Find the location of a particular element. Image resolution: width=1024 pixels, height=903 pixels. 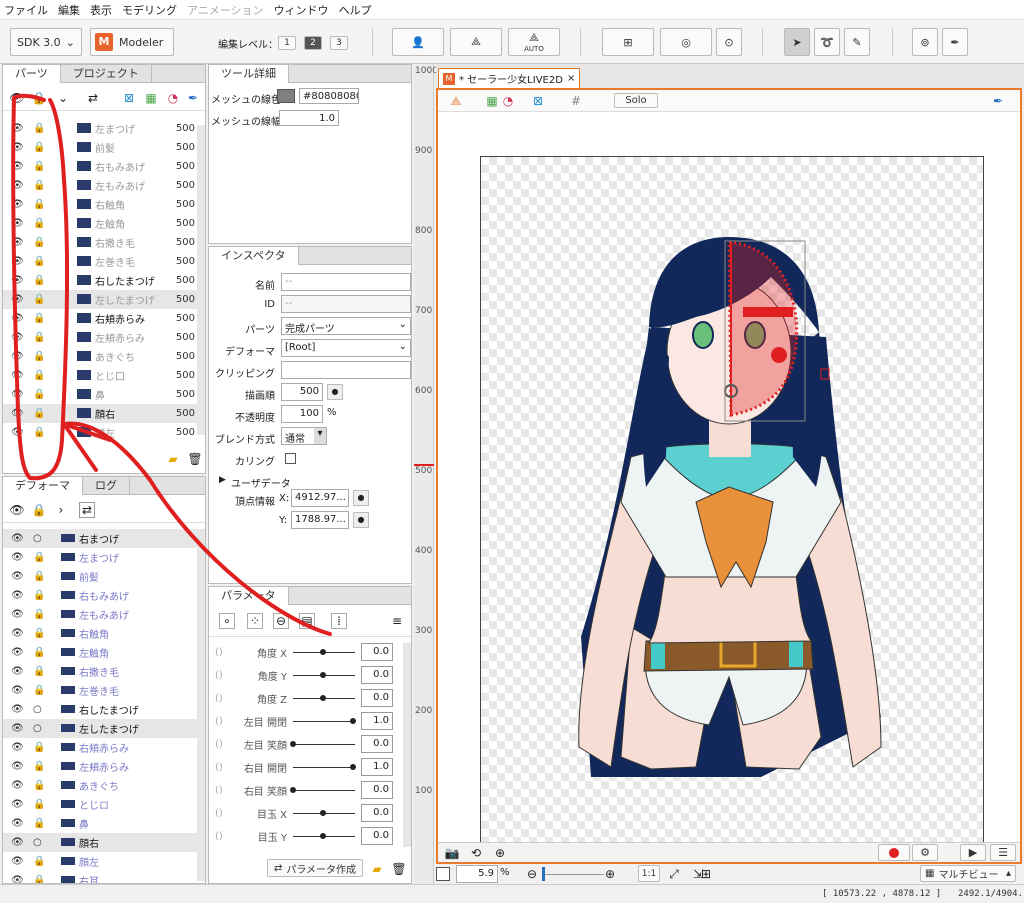

culling-checkbox is located at coordinates (290, 458).